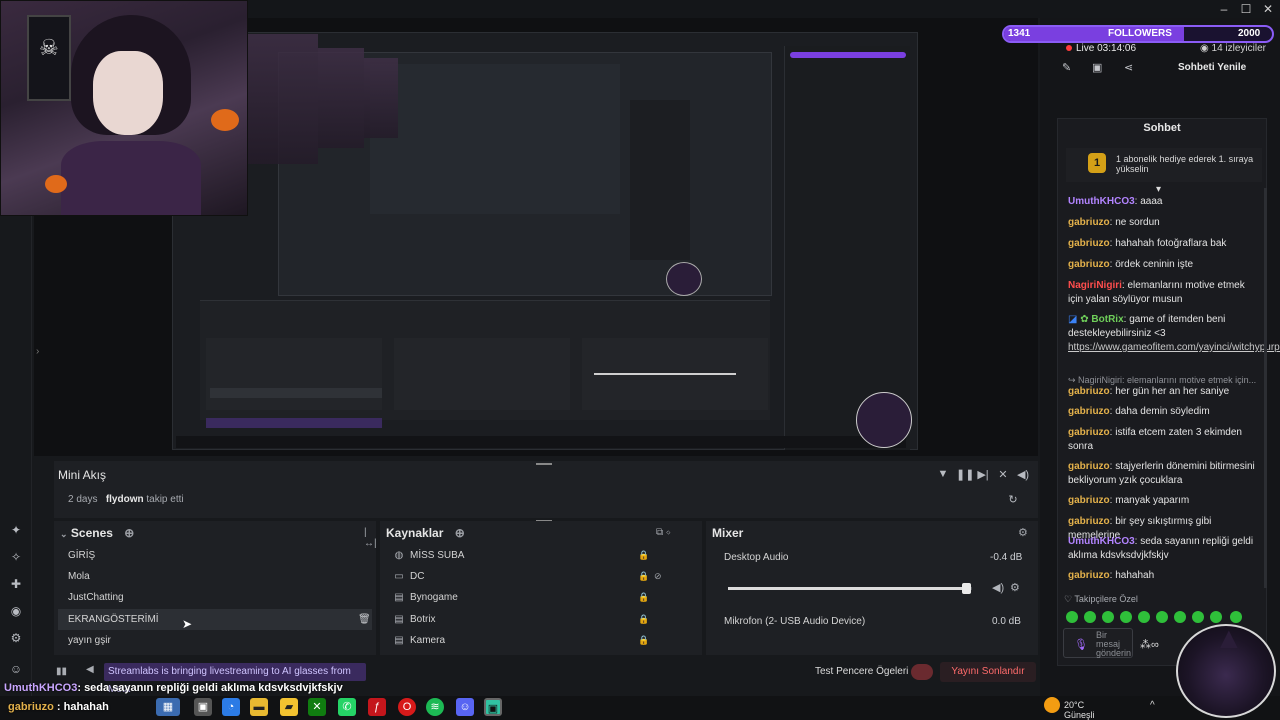  What do you see at coordinates (1111, 575) in the screenshot?
I see `chat-message: gabriuzo: hahahah` at bounding box center [1111, 575].